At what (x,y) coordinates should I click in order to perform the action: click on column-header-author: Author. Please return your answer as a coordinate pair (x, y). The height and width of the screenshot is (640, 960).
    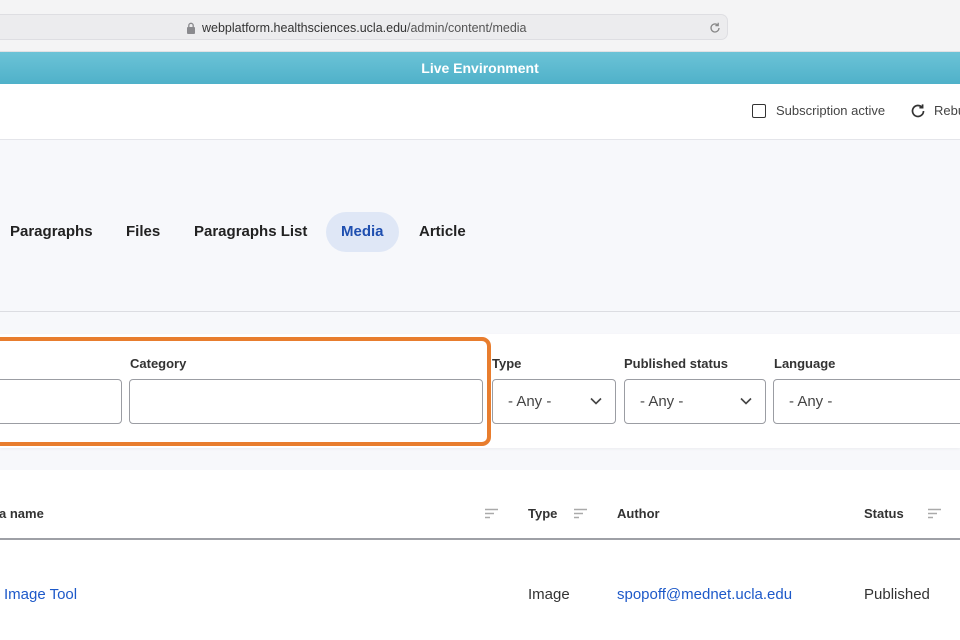
    Looking at the image, I should click on (638, 513).